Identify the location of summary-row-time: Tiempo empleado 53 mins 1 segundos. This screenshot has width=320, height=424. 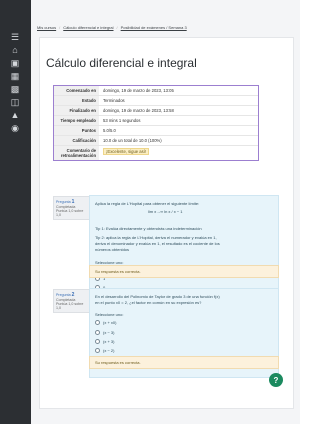
(156, 121).